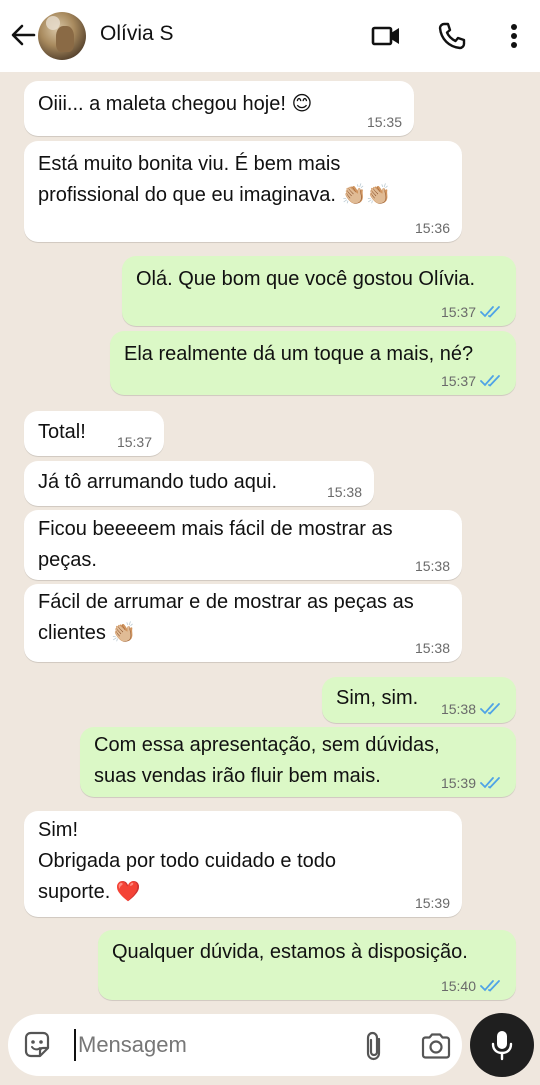 The width and height of the screenshot is (540, 1085). What do you see at coordinates (386, 36) in the screenshot?
I see `video-call-icon` at bounding box center [386, 36].